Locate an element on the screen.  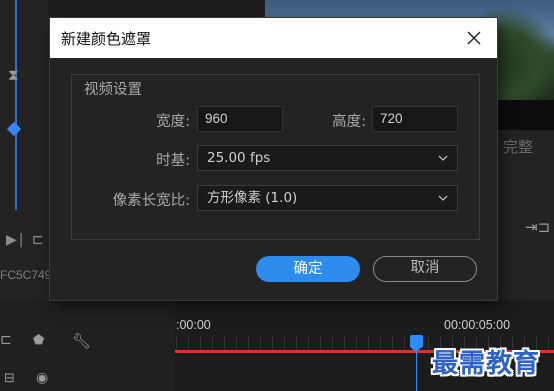
playback-controls-icon: ▶| ⊏ is located at coordinates (26, 240).